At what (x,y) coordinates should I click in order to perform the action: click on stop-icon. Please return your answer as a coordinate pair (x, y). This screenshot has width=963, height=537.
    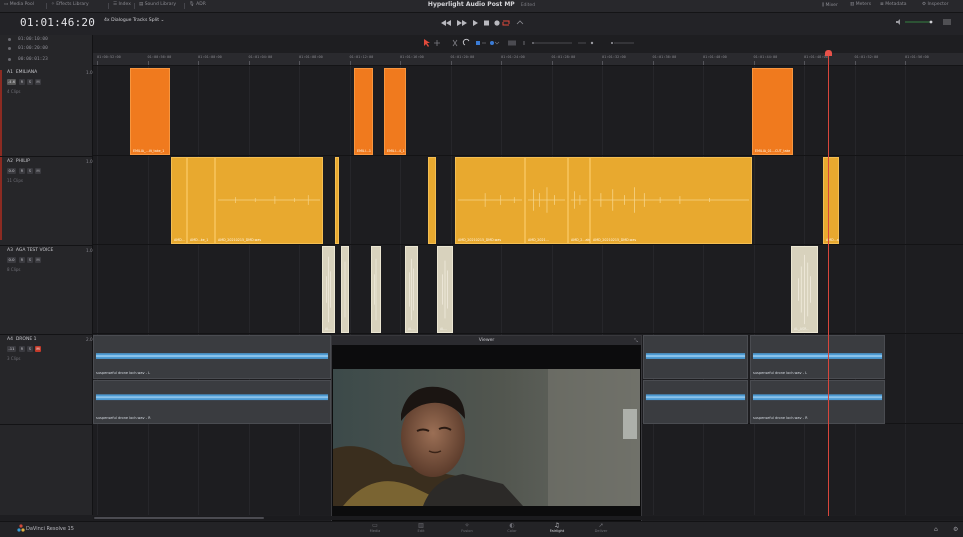
    Looking at the image, I should click on (486, 23).